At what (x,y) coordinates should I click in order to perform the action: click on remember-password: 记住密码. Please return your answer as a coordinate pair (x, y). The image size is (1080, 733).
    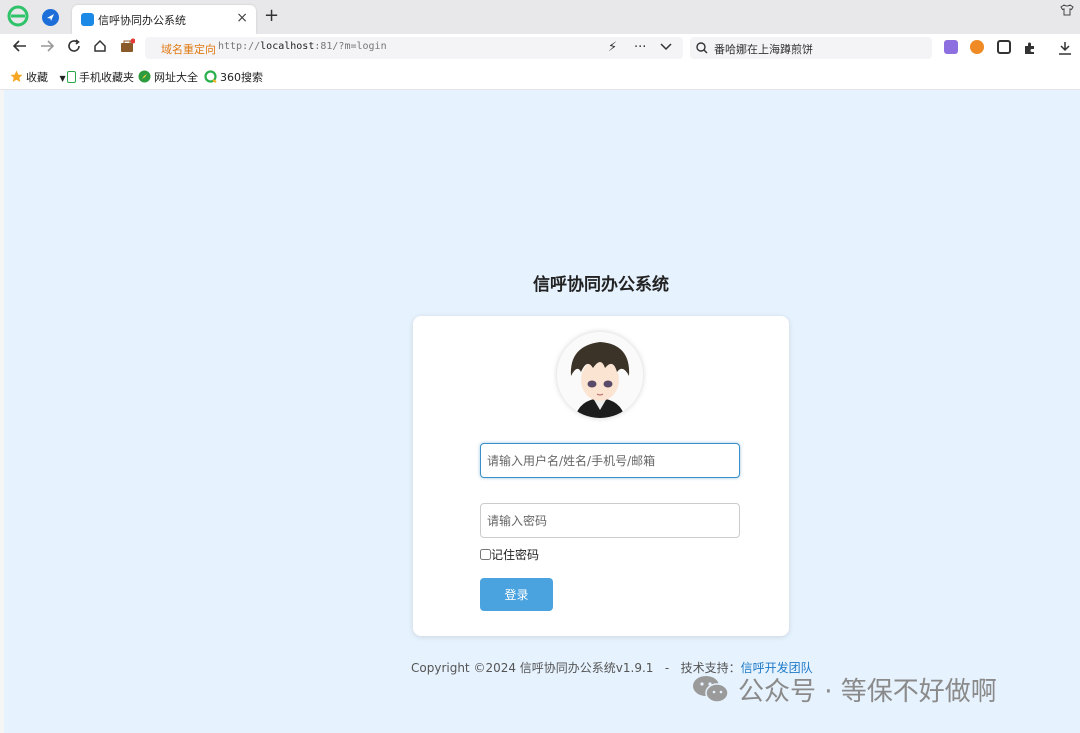
    Looking at the image, I should click on (509, 554).